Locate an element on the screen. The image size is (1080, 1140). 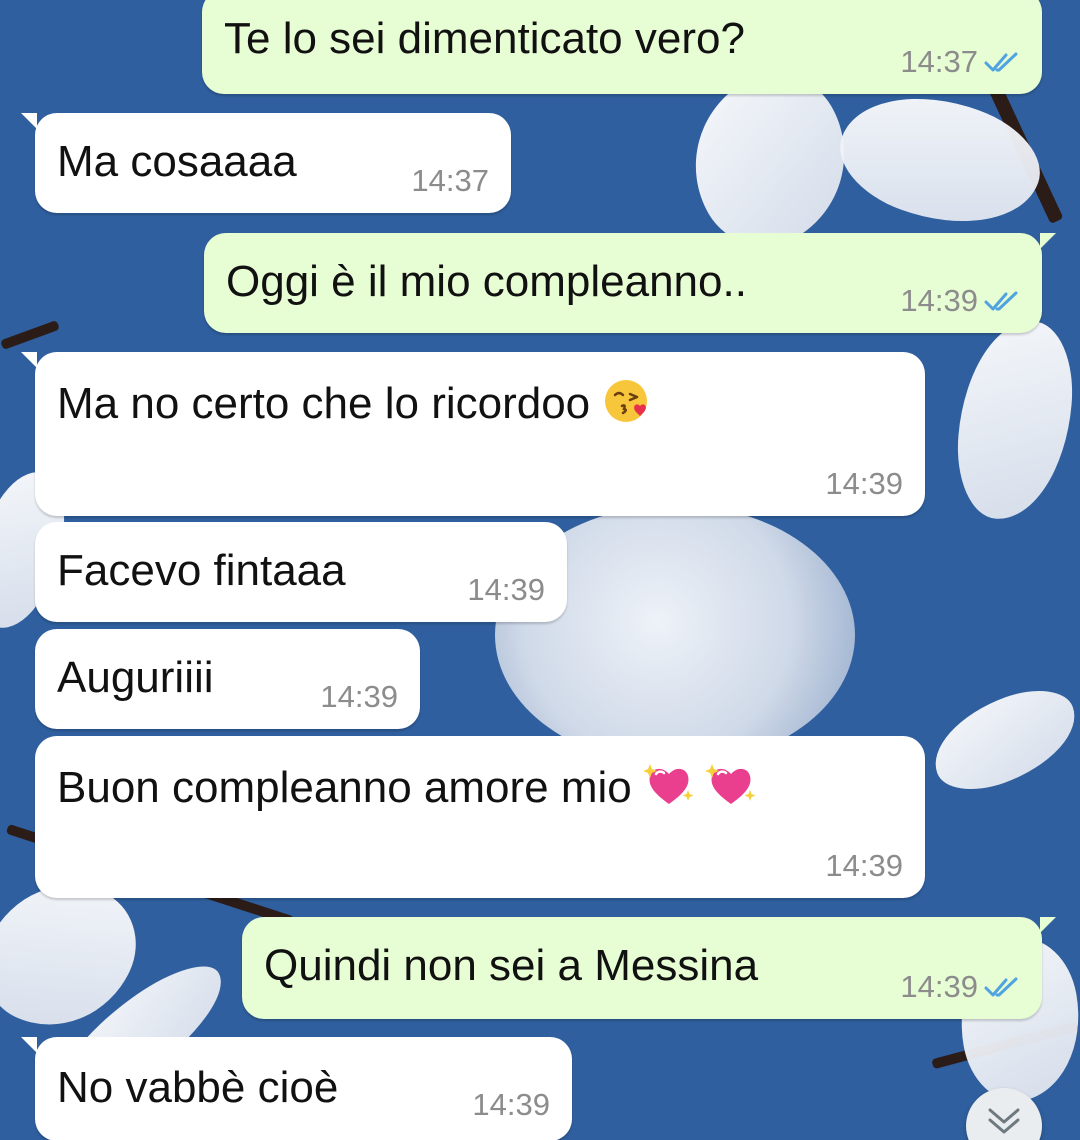
outgoing-message-bubble: Te lo sei dimenticato vero? 14:37 is located at coordinates (622, 47).